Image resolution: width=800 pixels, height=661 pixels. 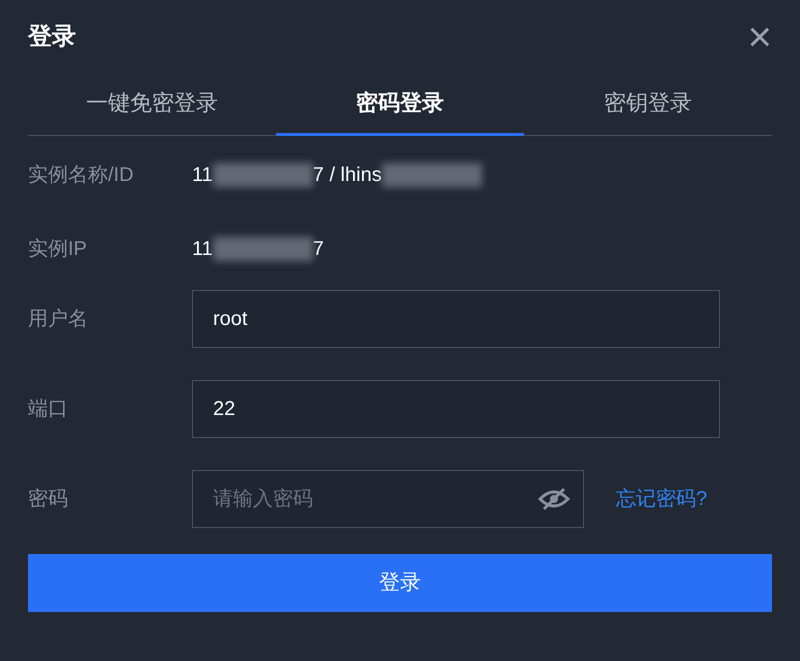 What do you see at coordinates (152, 111) in the screenshot?
I see `tab: 一键免密登录` at bounding box center [152, 111].